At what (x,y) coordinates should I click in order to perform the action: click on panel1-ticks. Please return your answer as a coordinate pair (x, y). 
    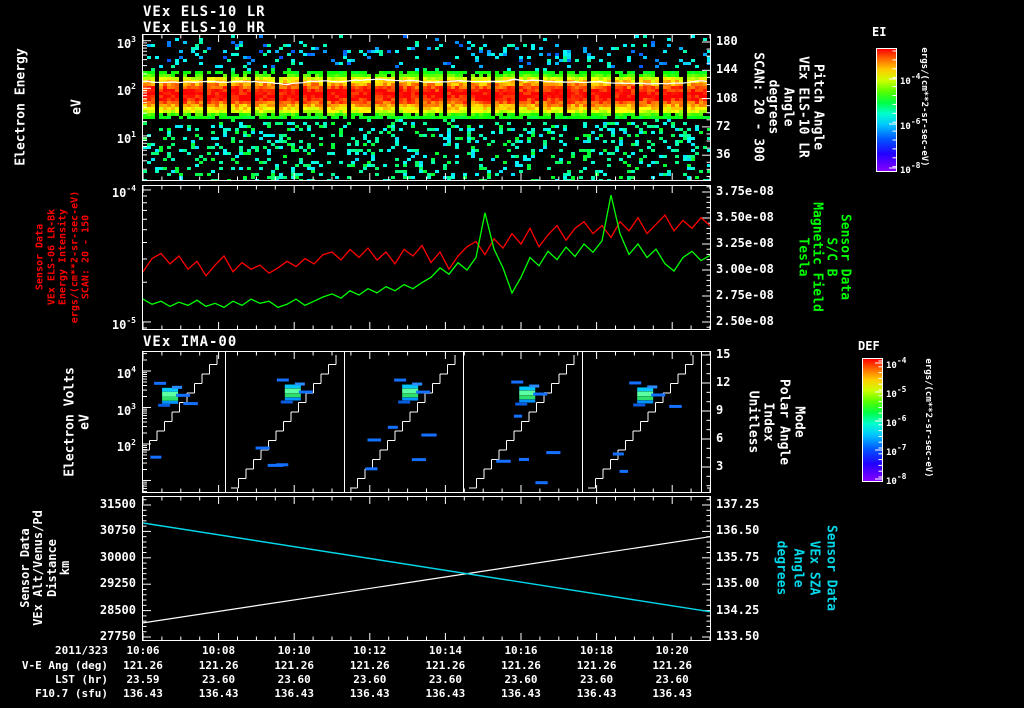
    Looking at the image, I should click on (426, 107).